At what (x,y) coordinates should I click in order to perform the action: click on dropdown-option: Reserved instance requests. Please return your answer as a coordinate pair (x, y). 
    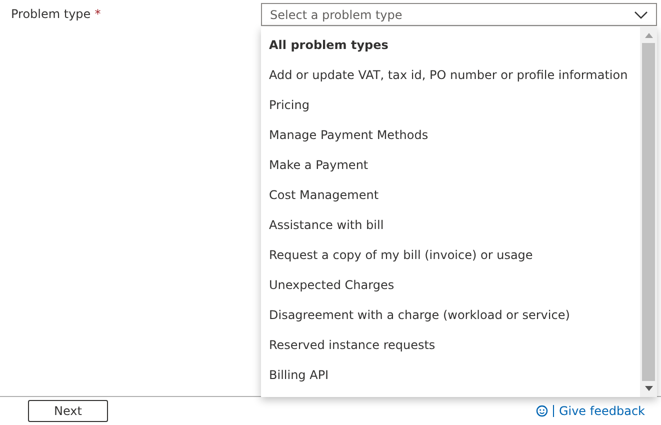
    Looking at the image, I should click on (450, 345).